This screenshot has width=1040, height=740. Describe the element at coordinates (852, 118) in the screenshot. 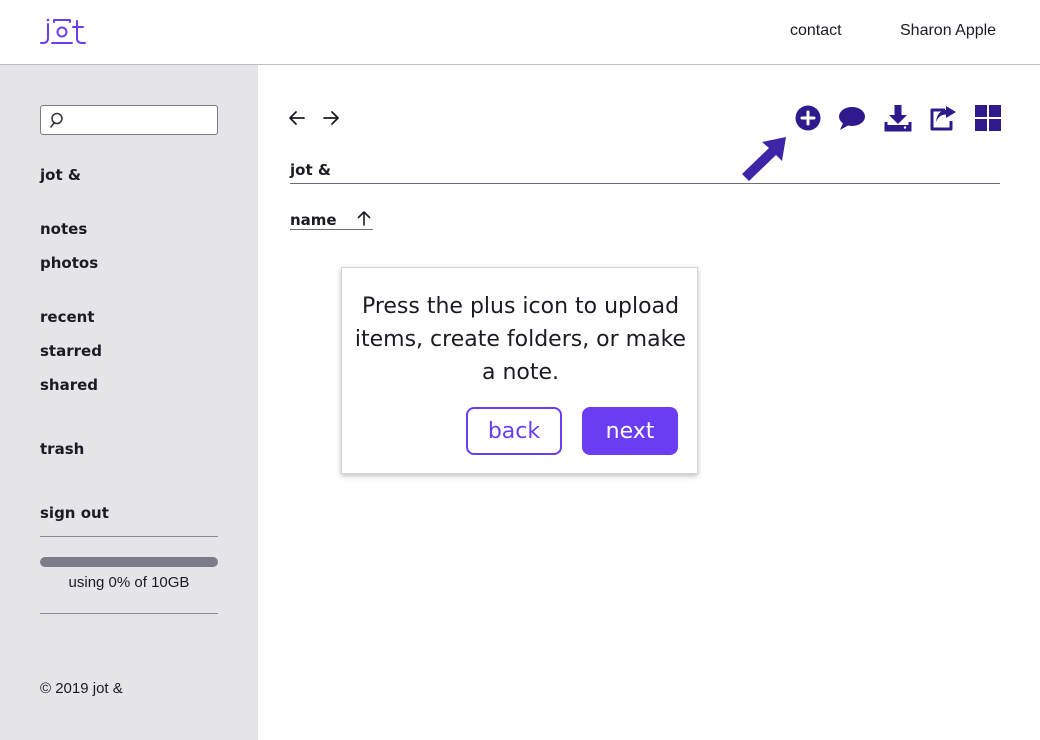

I see `comment-icon` at that location.